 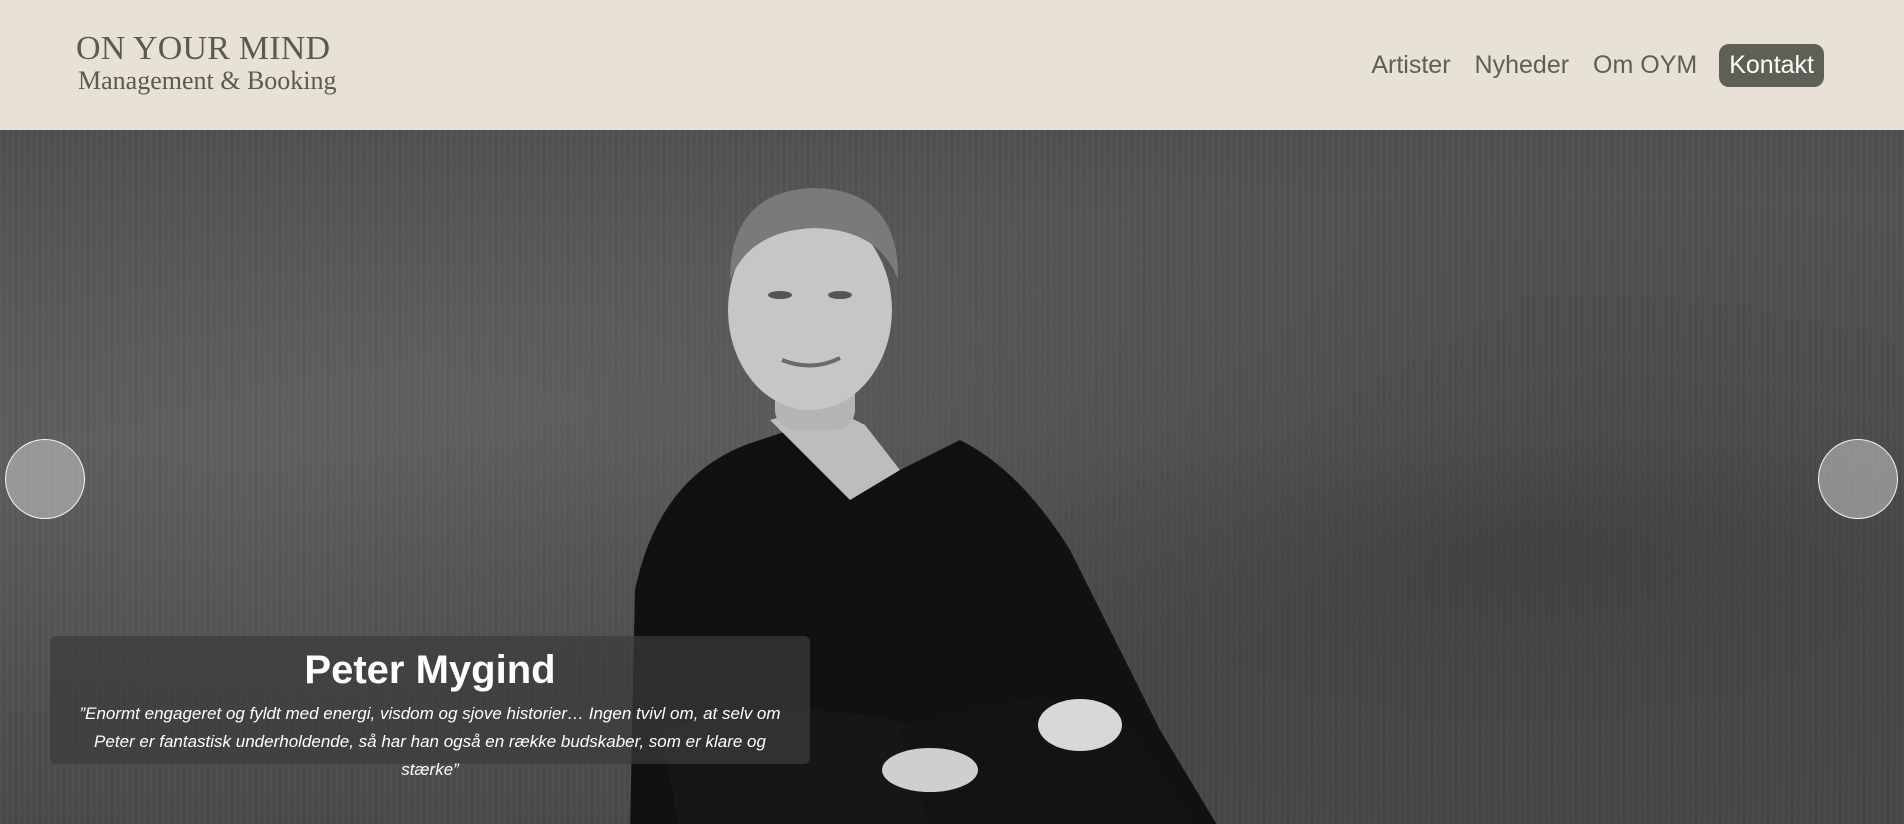 What do you see at coordinates (1410, 65) in the screenshot?
I see `nav-artister: Artister` at bounding box center [1410, 65].